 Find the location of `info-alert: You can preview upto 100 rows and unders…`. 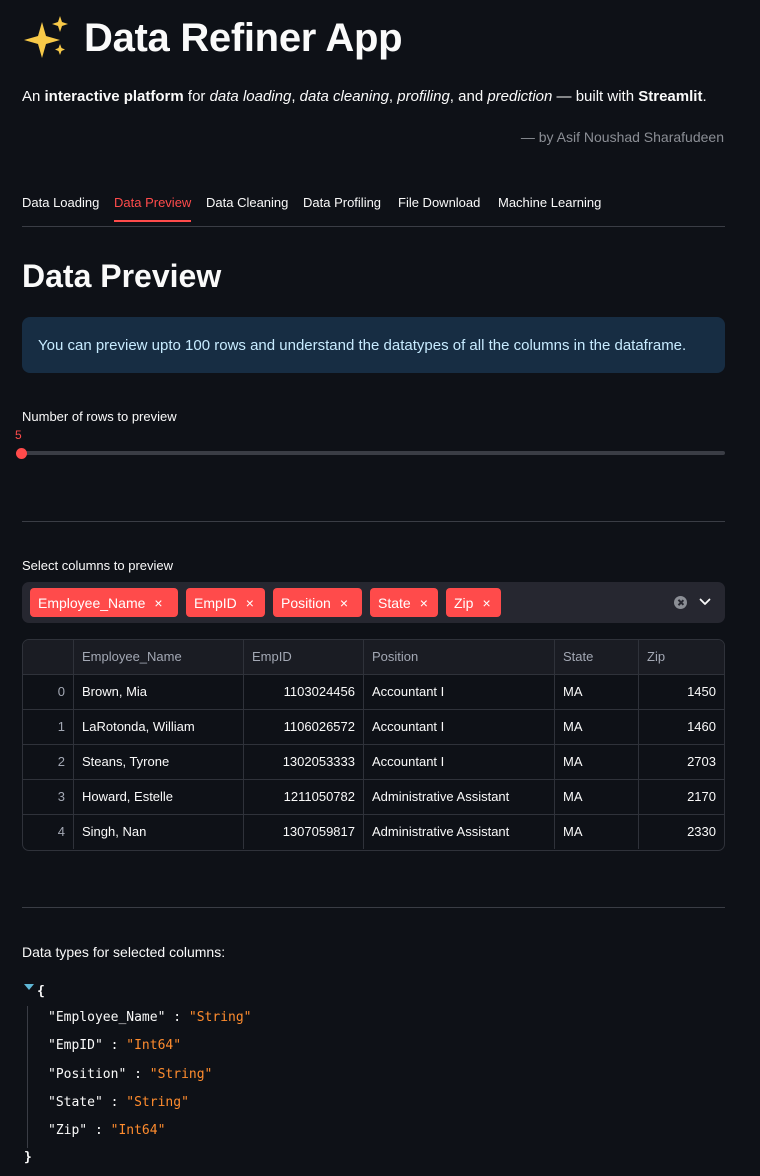

info-alert: You can preview upto 100 rows and unders… is located at coordinates (373, 345).